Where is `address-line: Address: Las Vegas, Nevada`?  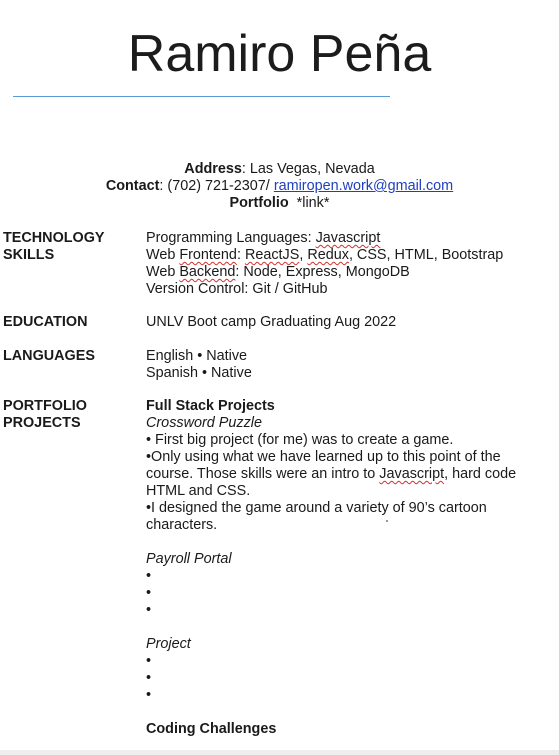 address-line: Address: Las Vegas, Nevada is located at coordinates (279, 169).